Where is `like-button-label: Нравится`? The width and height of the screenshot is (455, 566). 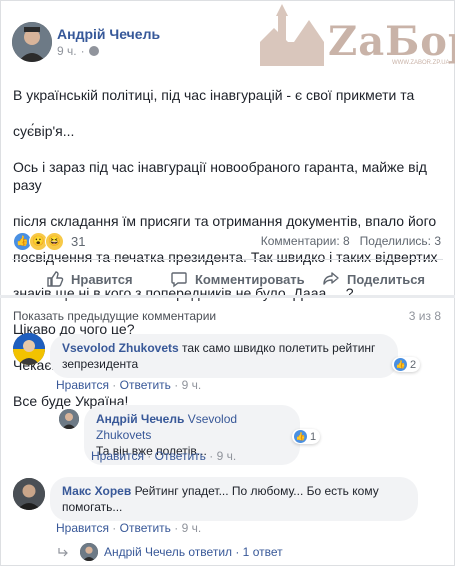
like-button-label: Нравится is located at coordinates (102, 279).